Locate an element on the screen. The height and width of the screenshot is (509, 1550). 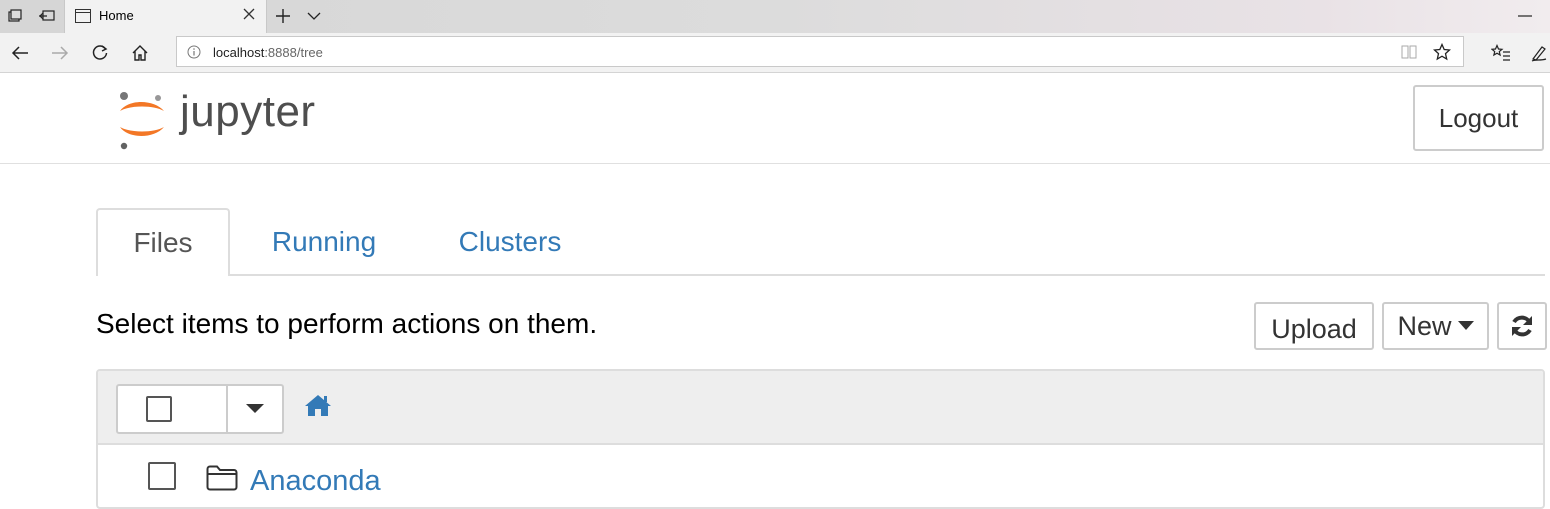
refresh-list-button is located at coordinates (1522, 326).